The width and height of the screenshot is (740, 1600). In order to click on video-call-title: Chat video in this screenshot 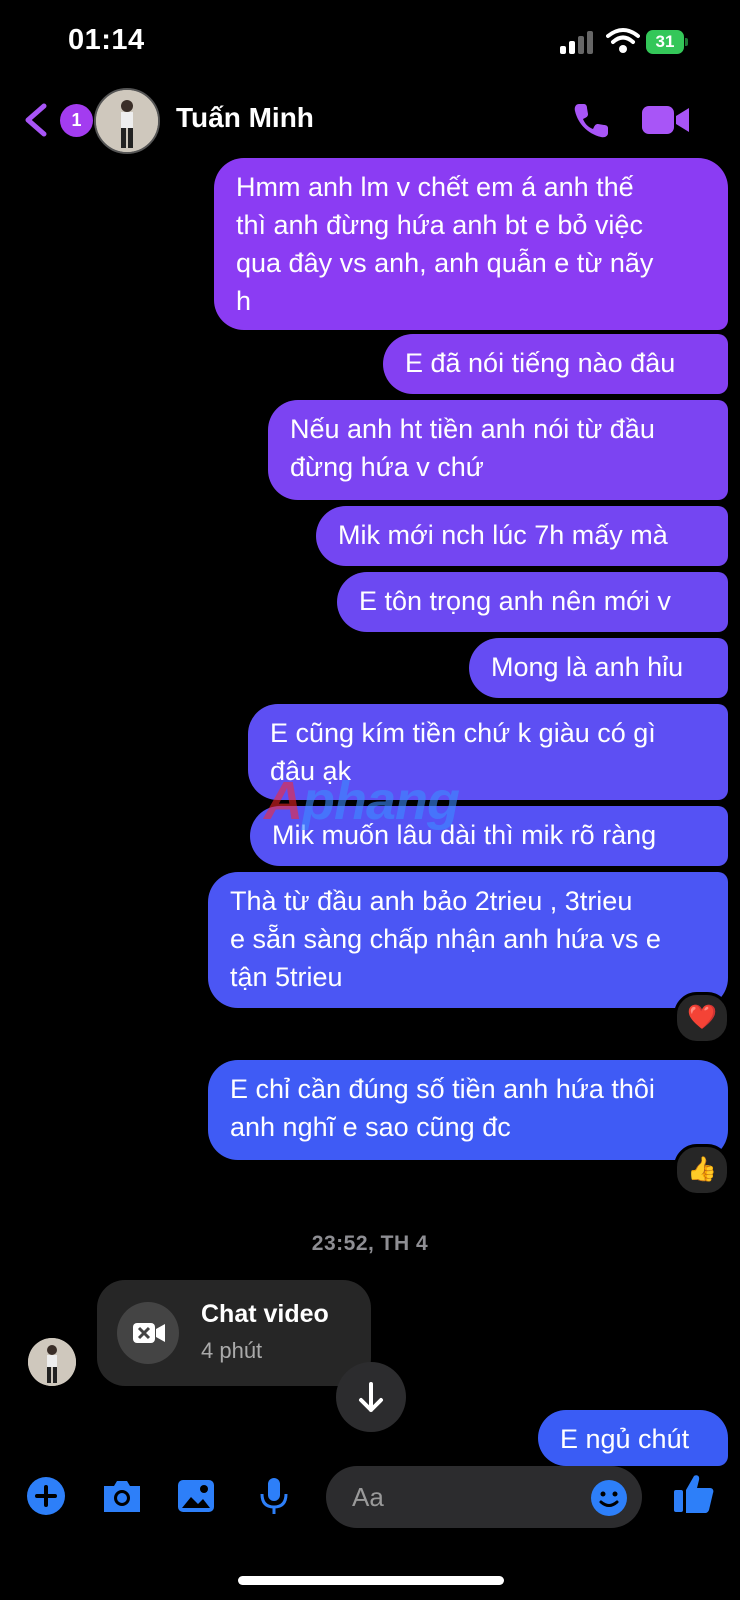, I will do `click(265, 1314)`.